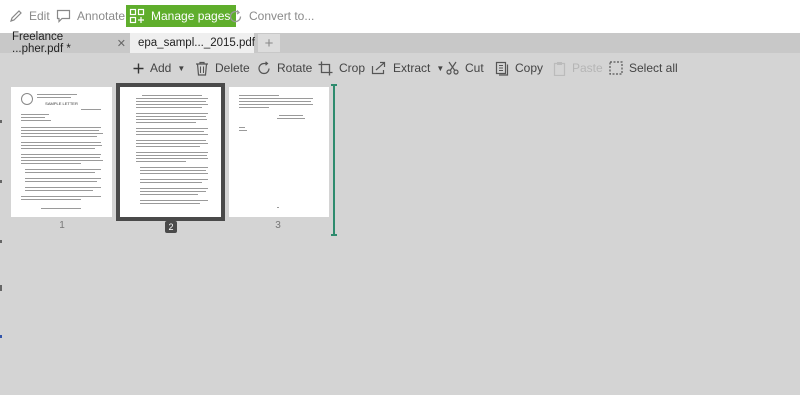  What do you see at coordinates (616, 68) in the screenshot?
I see `select-all-icon` at bounding box center [616, 68].